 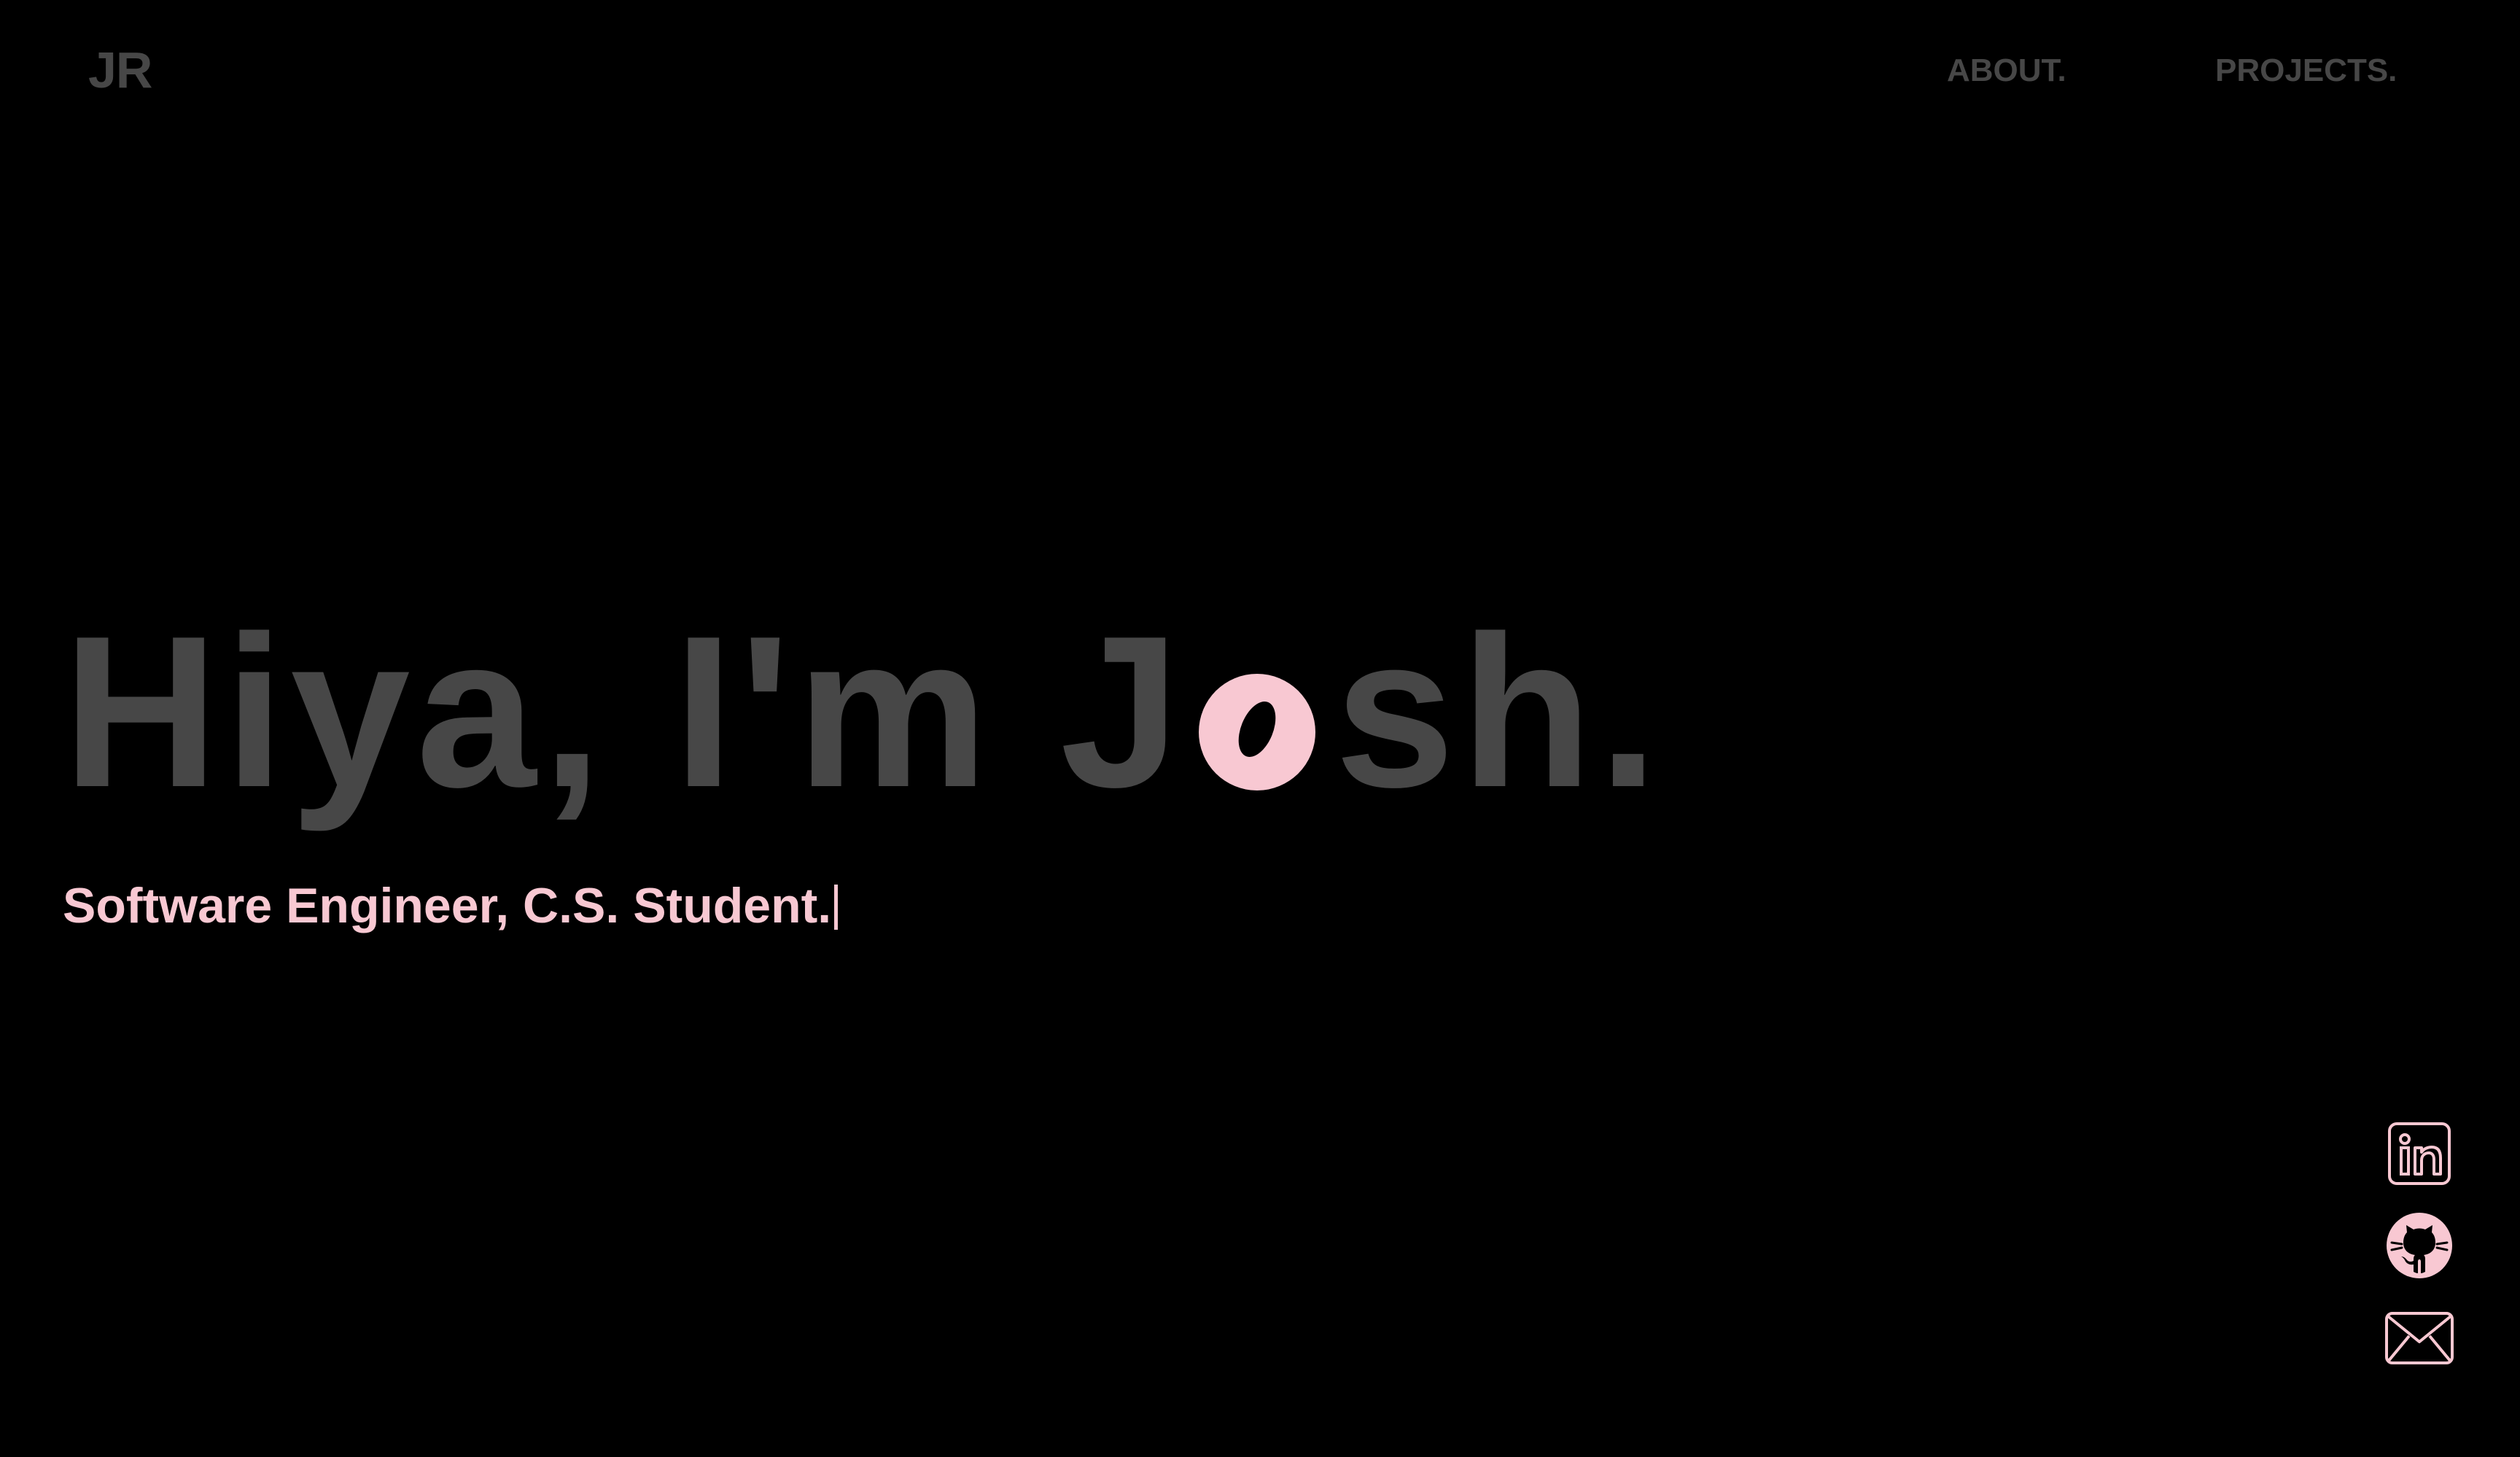 I want to click on hero-title-end: sh., so click(x=1499, y=712).